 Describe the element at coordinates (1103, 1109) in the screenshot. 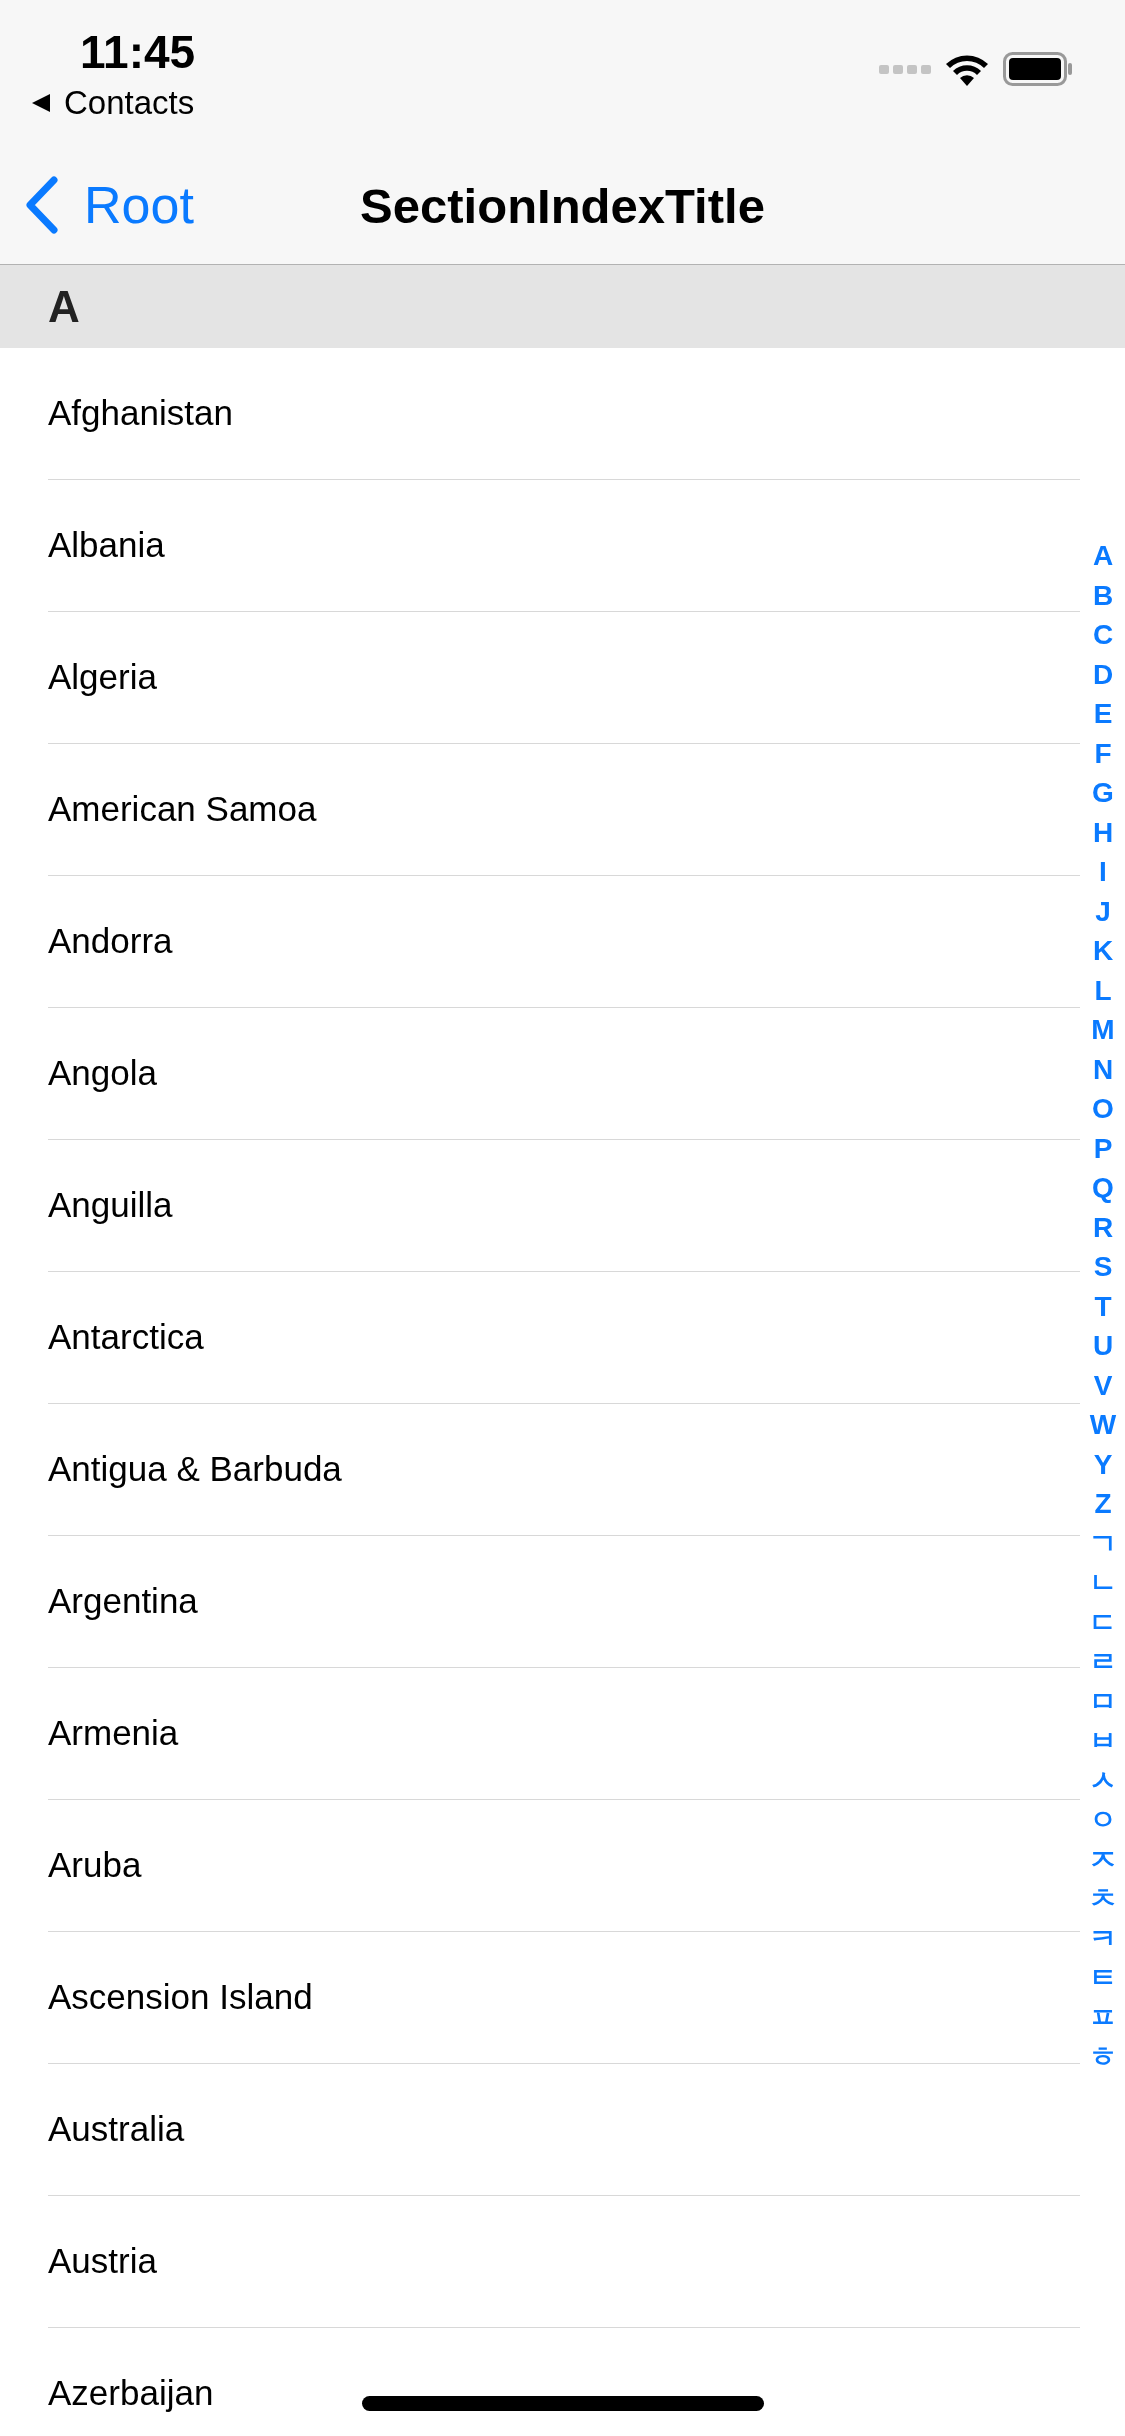

I see `index-letter: O` at that location.